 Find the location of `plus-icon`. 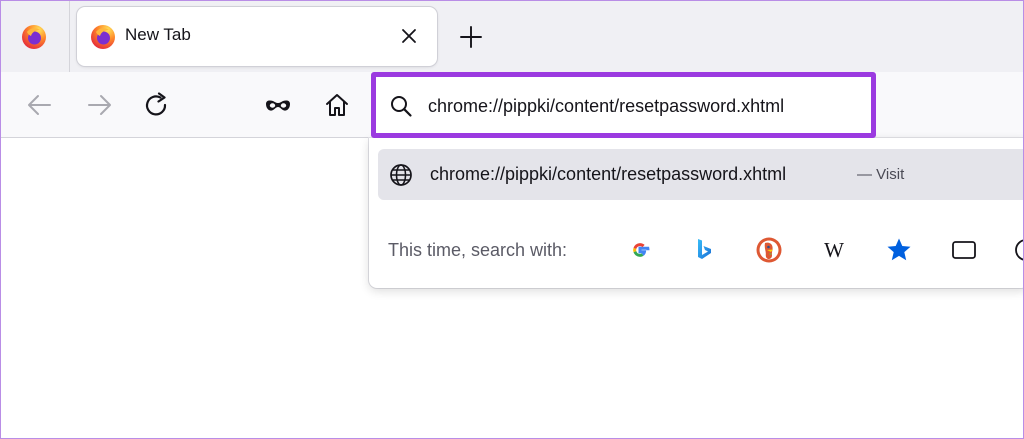

plus-icon is located at coordinates (471, 37).